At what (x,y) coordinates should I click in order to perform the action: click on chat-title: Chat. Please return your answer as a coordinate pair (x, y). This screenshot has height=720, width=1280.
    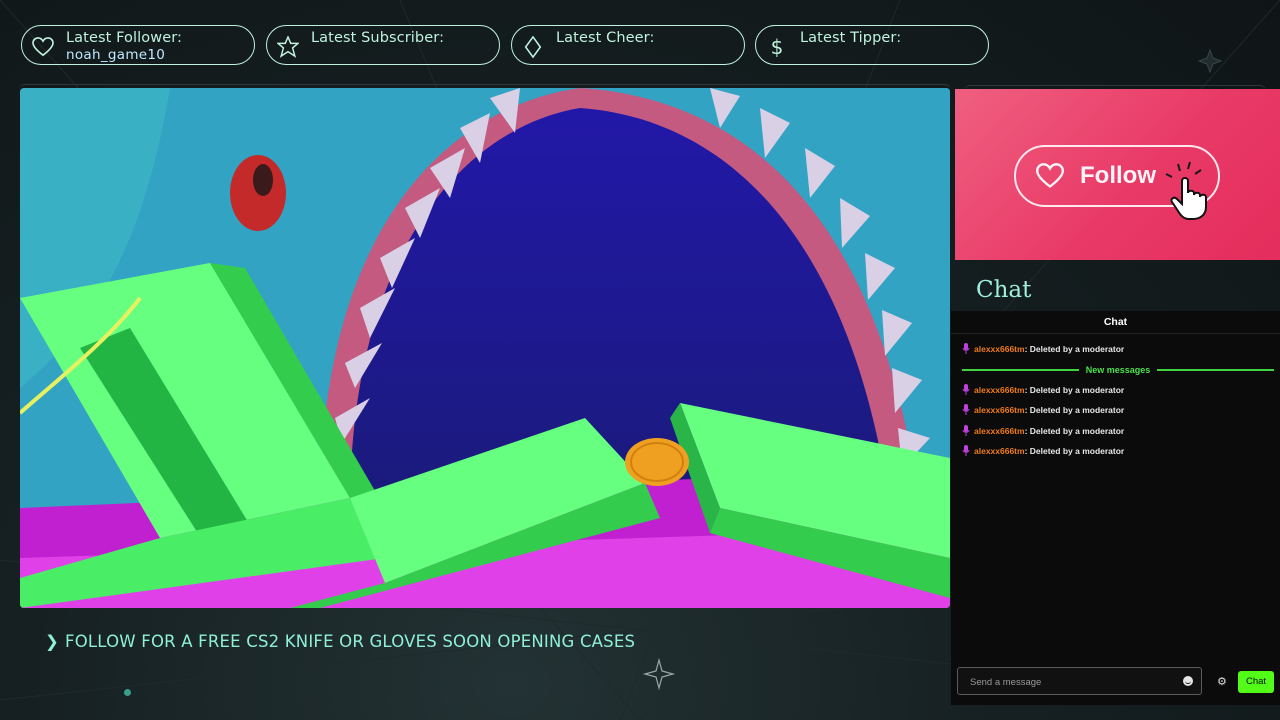
    Looking at the image, I should click on (1115, 322).